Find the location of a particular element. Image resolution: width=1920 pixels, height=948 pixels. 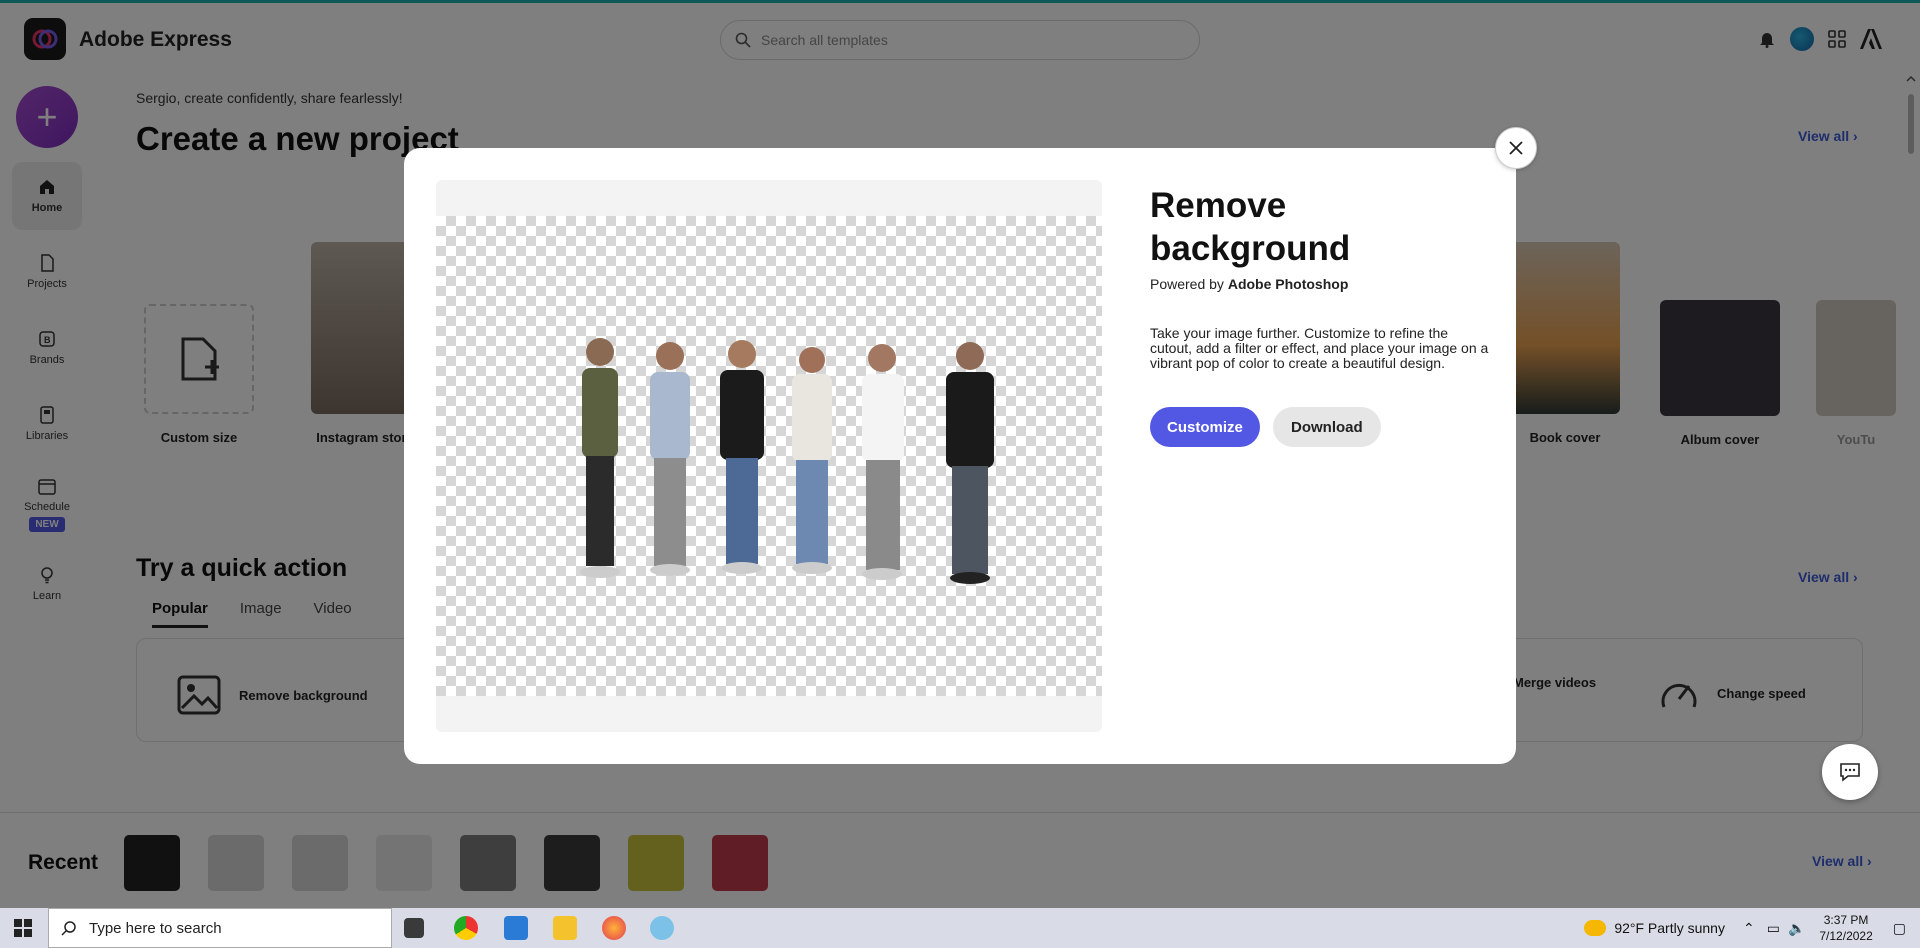

powered-by: Powered by Adobe Photoshop is located at coordinates (1249, 284).